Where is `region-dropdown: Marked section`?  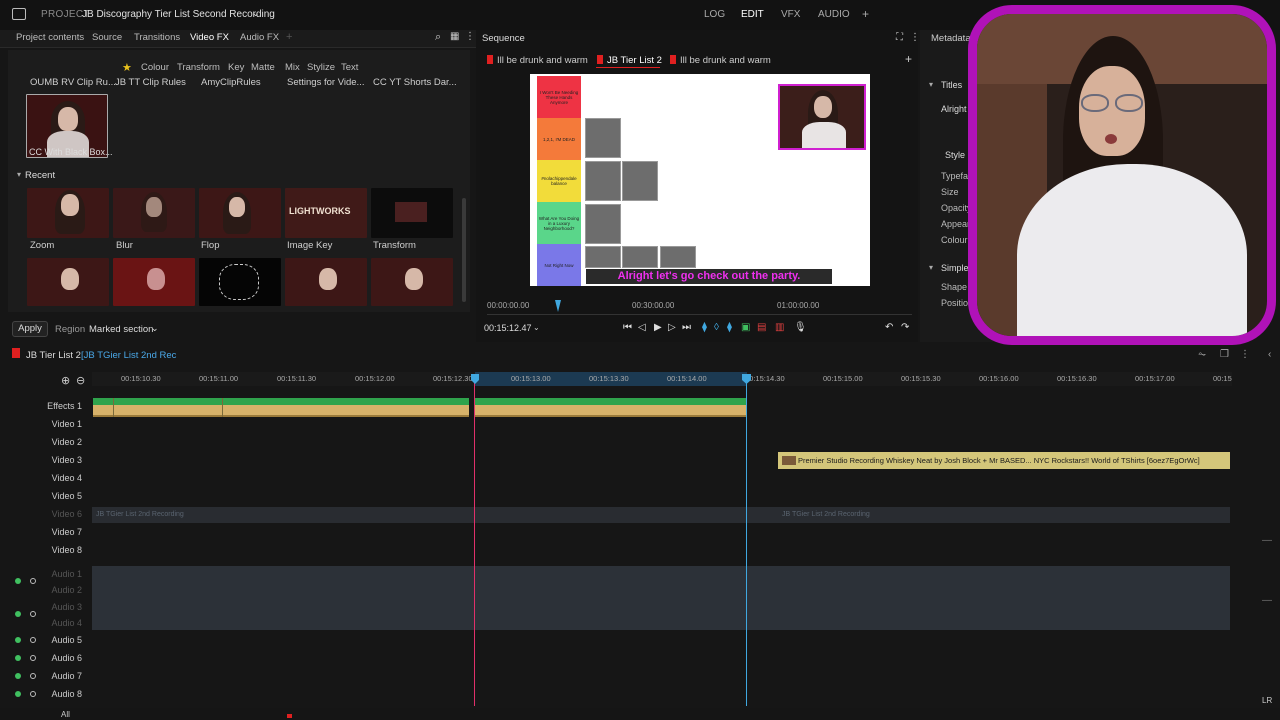 region-dropdown: Marked section is located at coordinates (121, 329).